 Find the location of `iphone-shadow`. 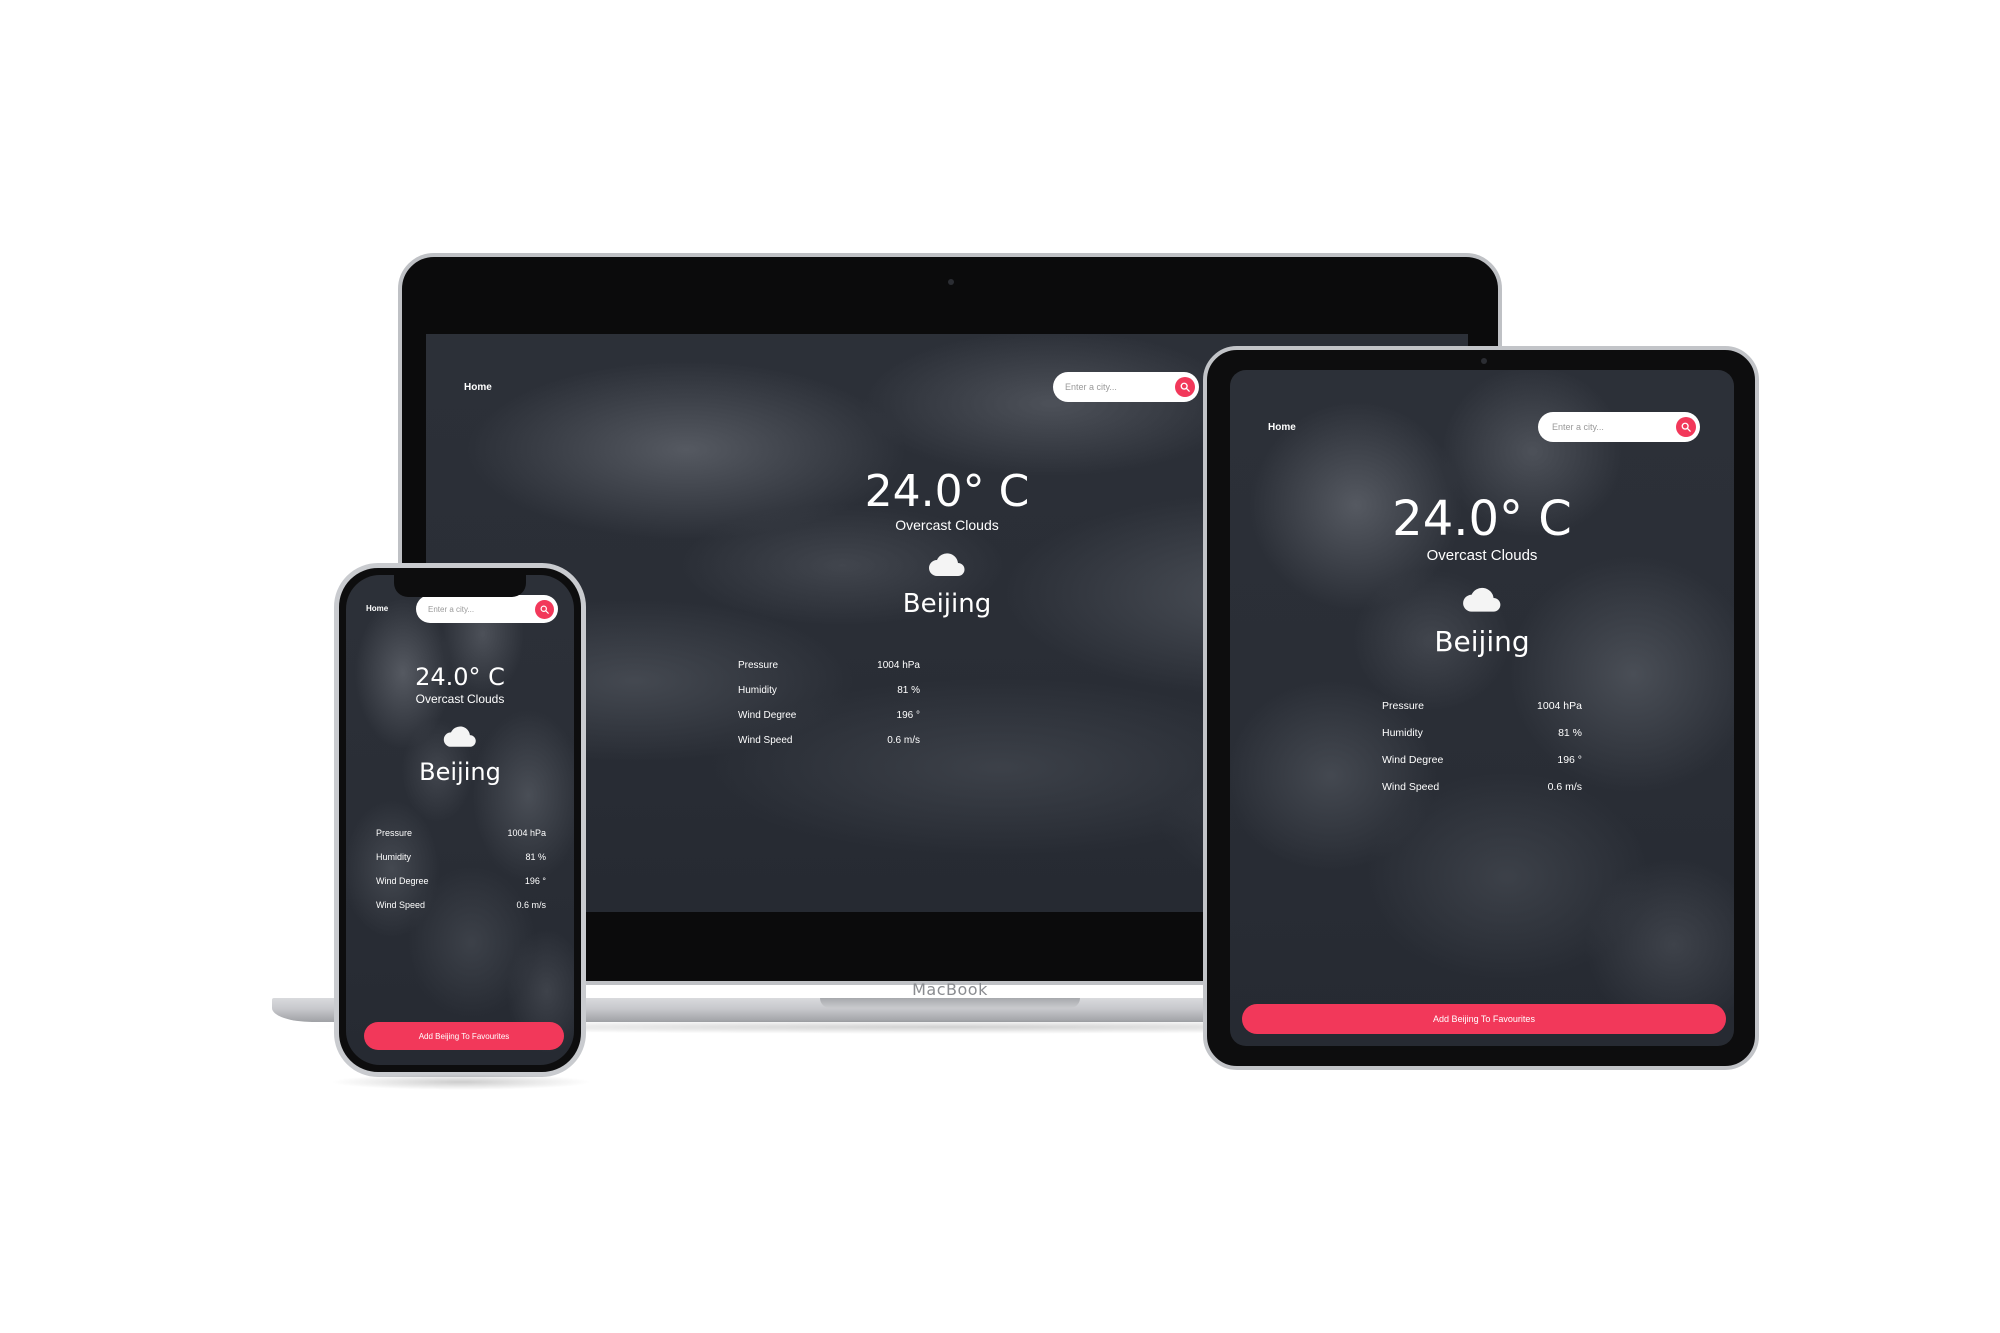

iphone-shadow is located at coordinates (461, 1082).